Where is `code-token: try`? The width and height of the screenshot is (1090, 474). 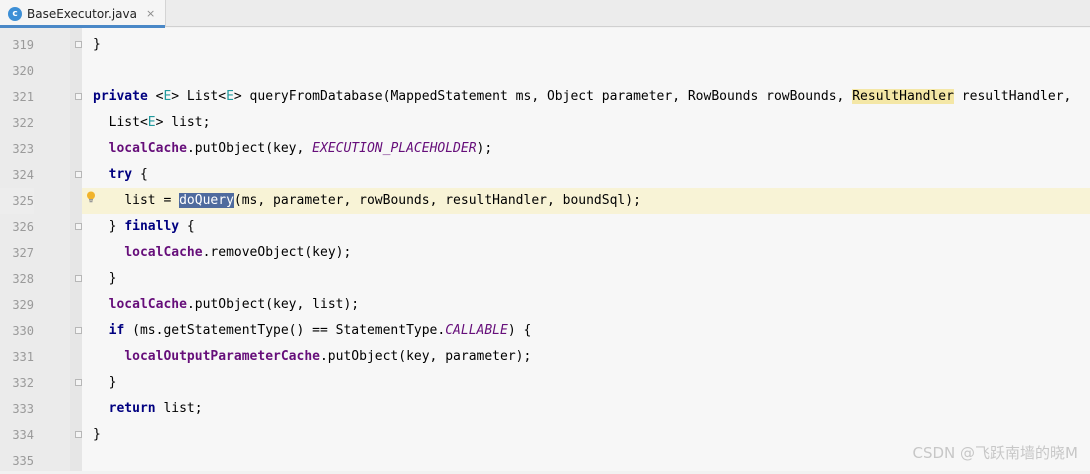
code-token: try is located at coordinates (120, 174).